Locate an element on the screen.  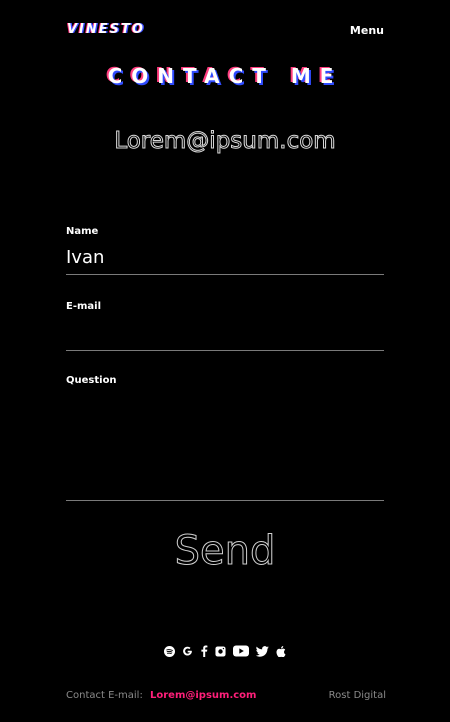
email-field-wrapper is located at coordinates (225, 336).